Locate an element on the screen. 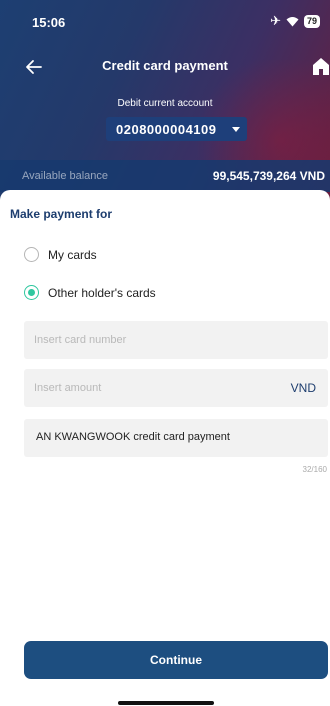  radio-checked-icon is located at coordinates (31, 292).